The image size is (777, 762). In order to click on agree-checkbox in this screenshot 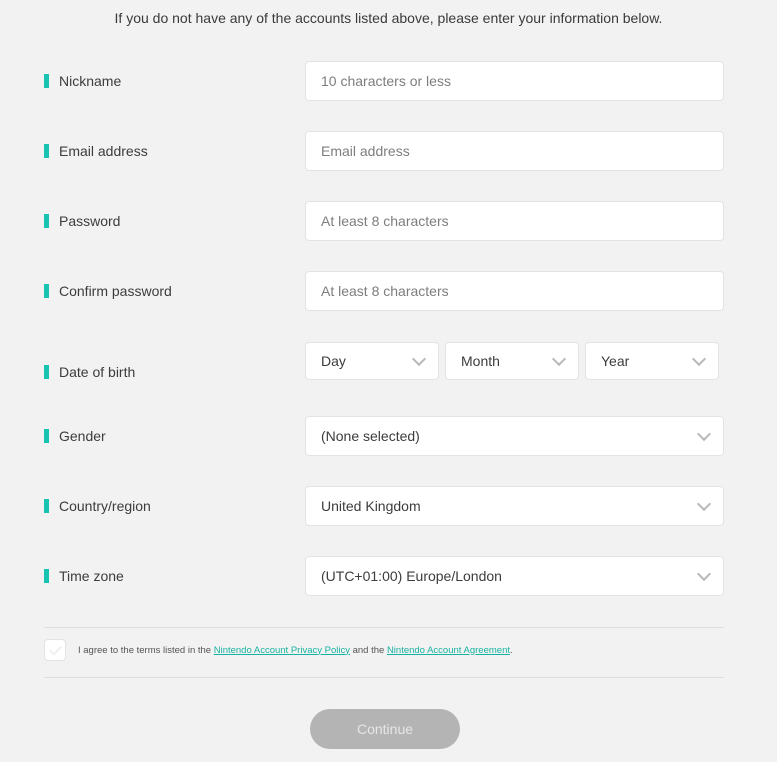, I will do `click(55, 650)`.